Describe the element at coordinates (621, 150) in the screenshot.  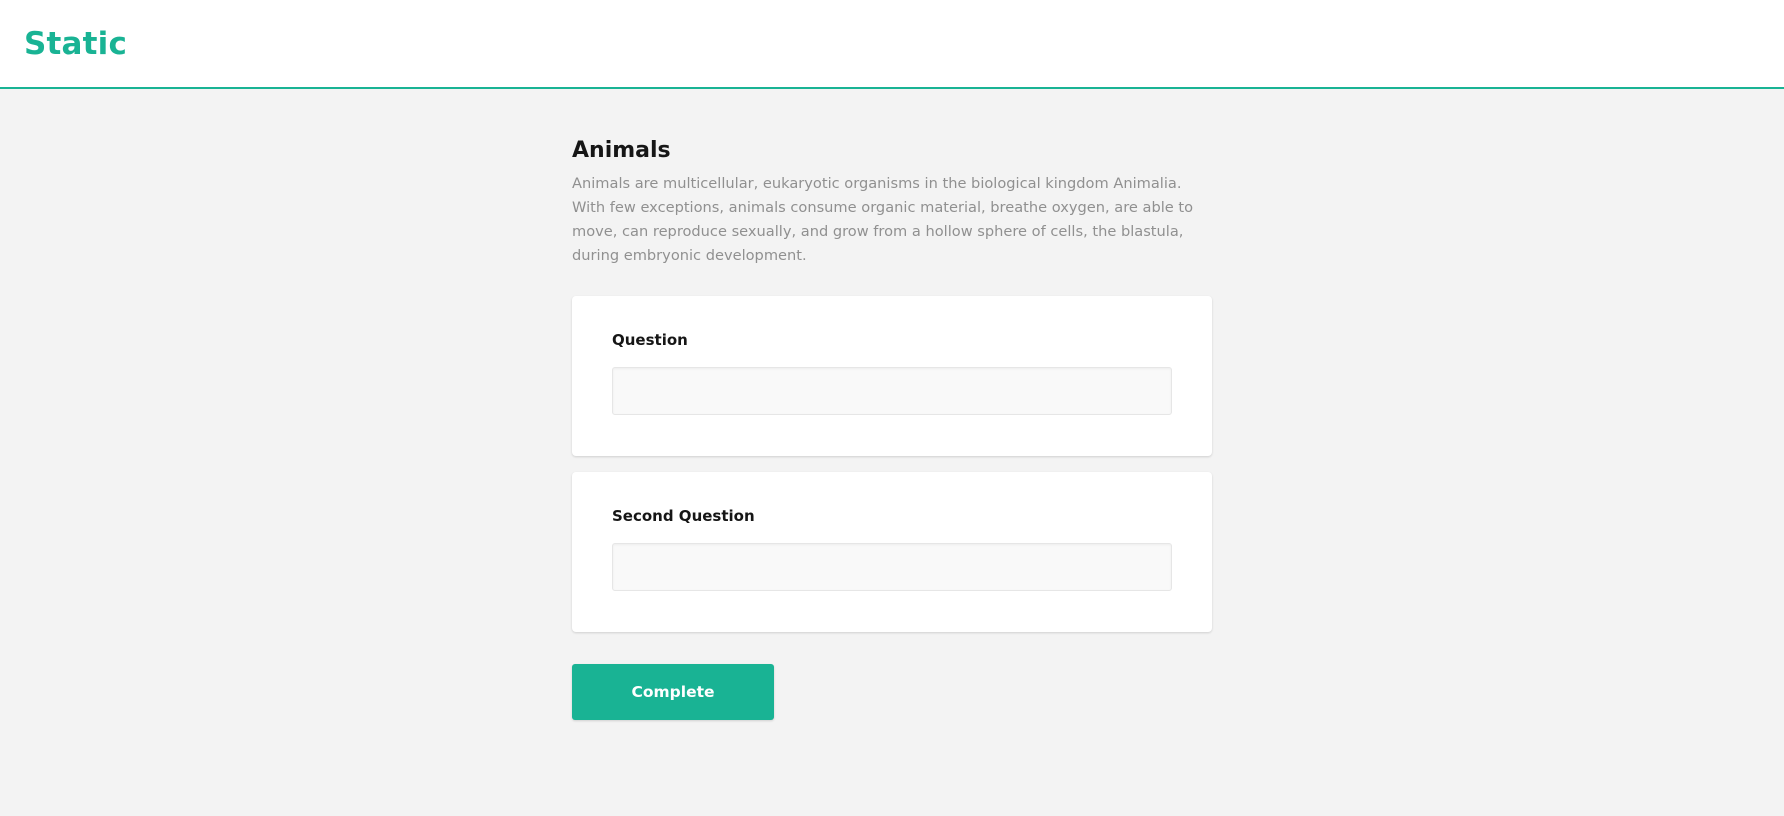
I see `survey-title: Animals` at that location.